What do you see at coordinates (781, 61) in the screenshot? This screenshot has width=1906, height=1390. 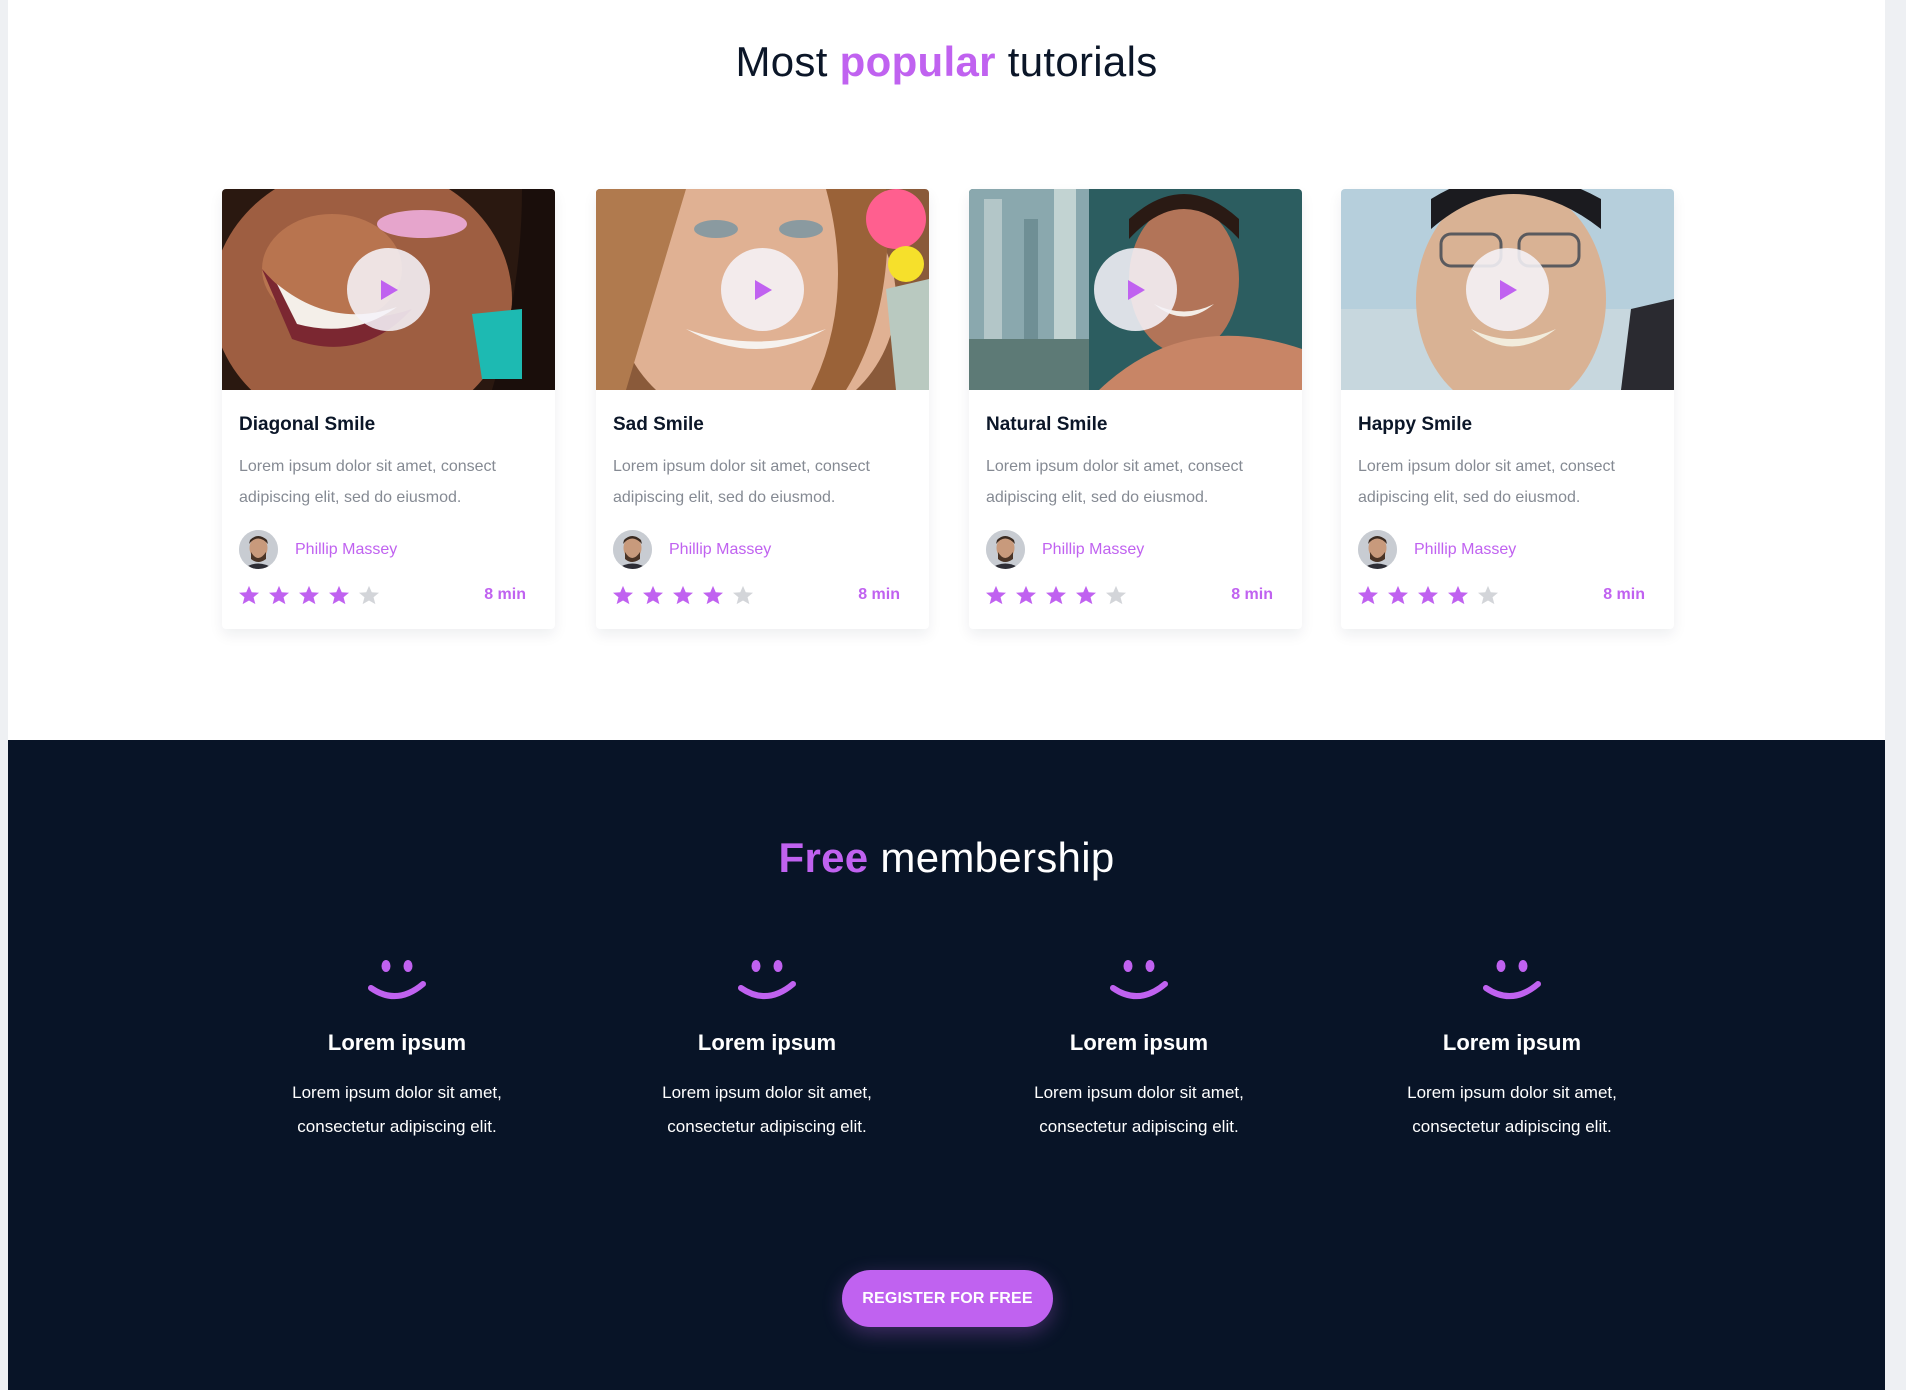 I see `tutorials-heading-pre: Most` at bounding box center [781, 61].